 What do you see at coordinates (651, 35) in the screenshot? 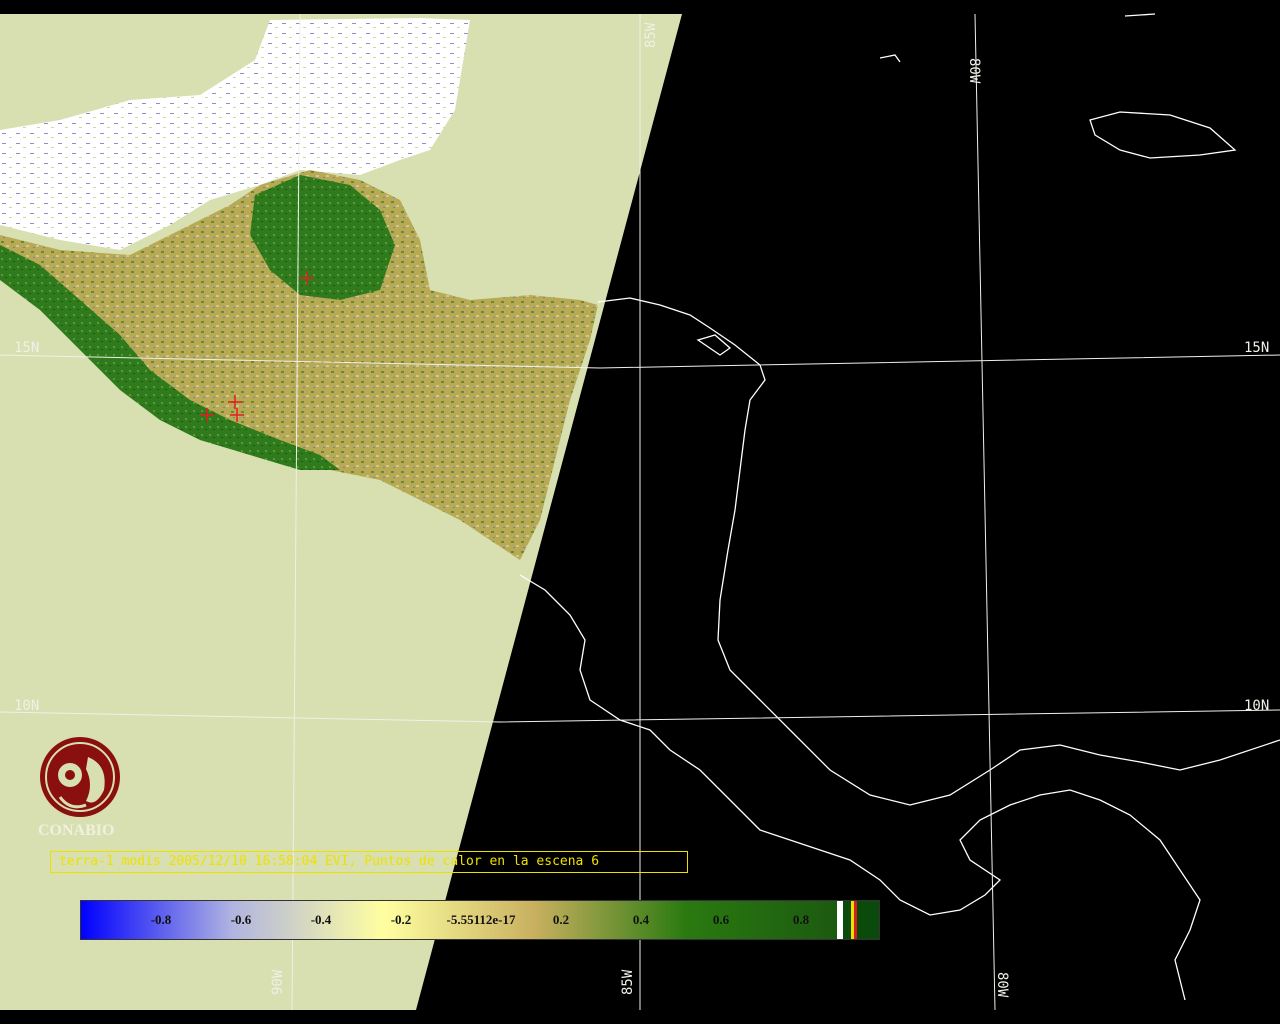
I see `lon-label-85w-top: 85W` at bounding box center [651, 35].